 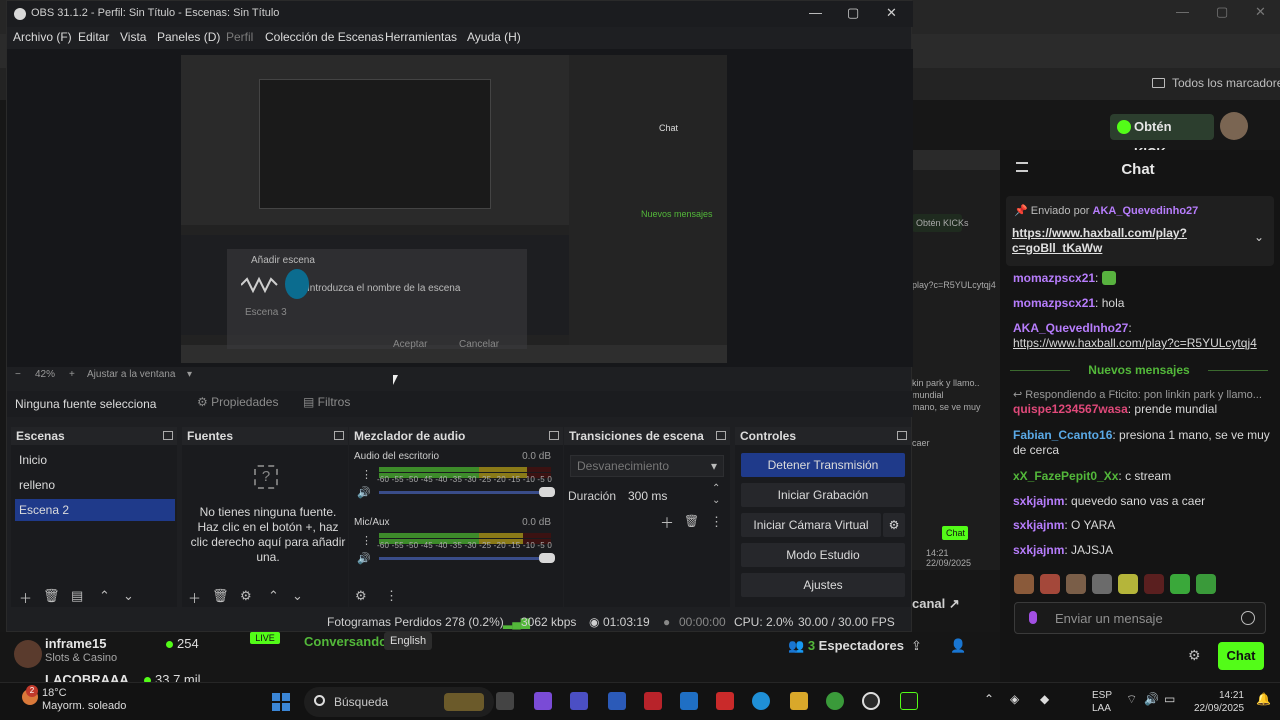 I want to click on store-icon, so click(x=689, y=701).